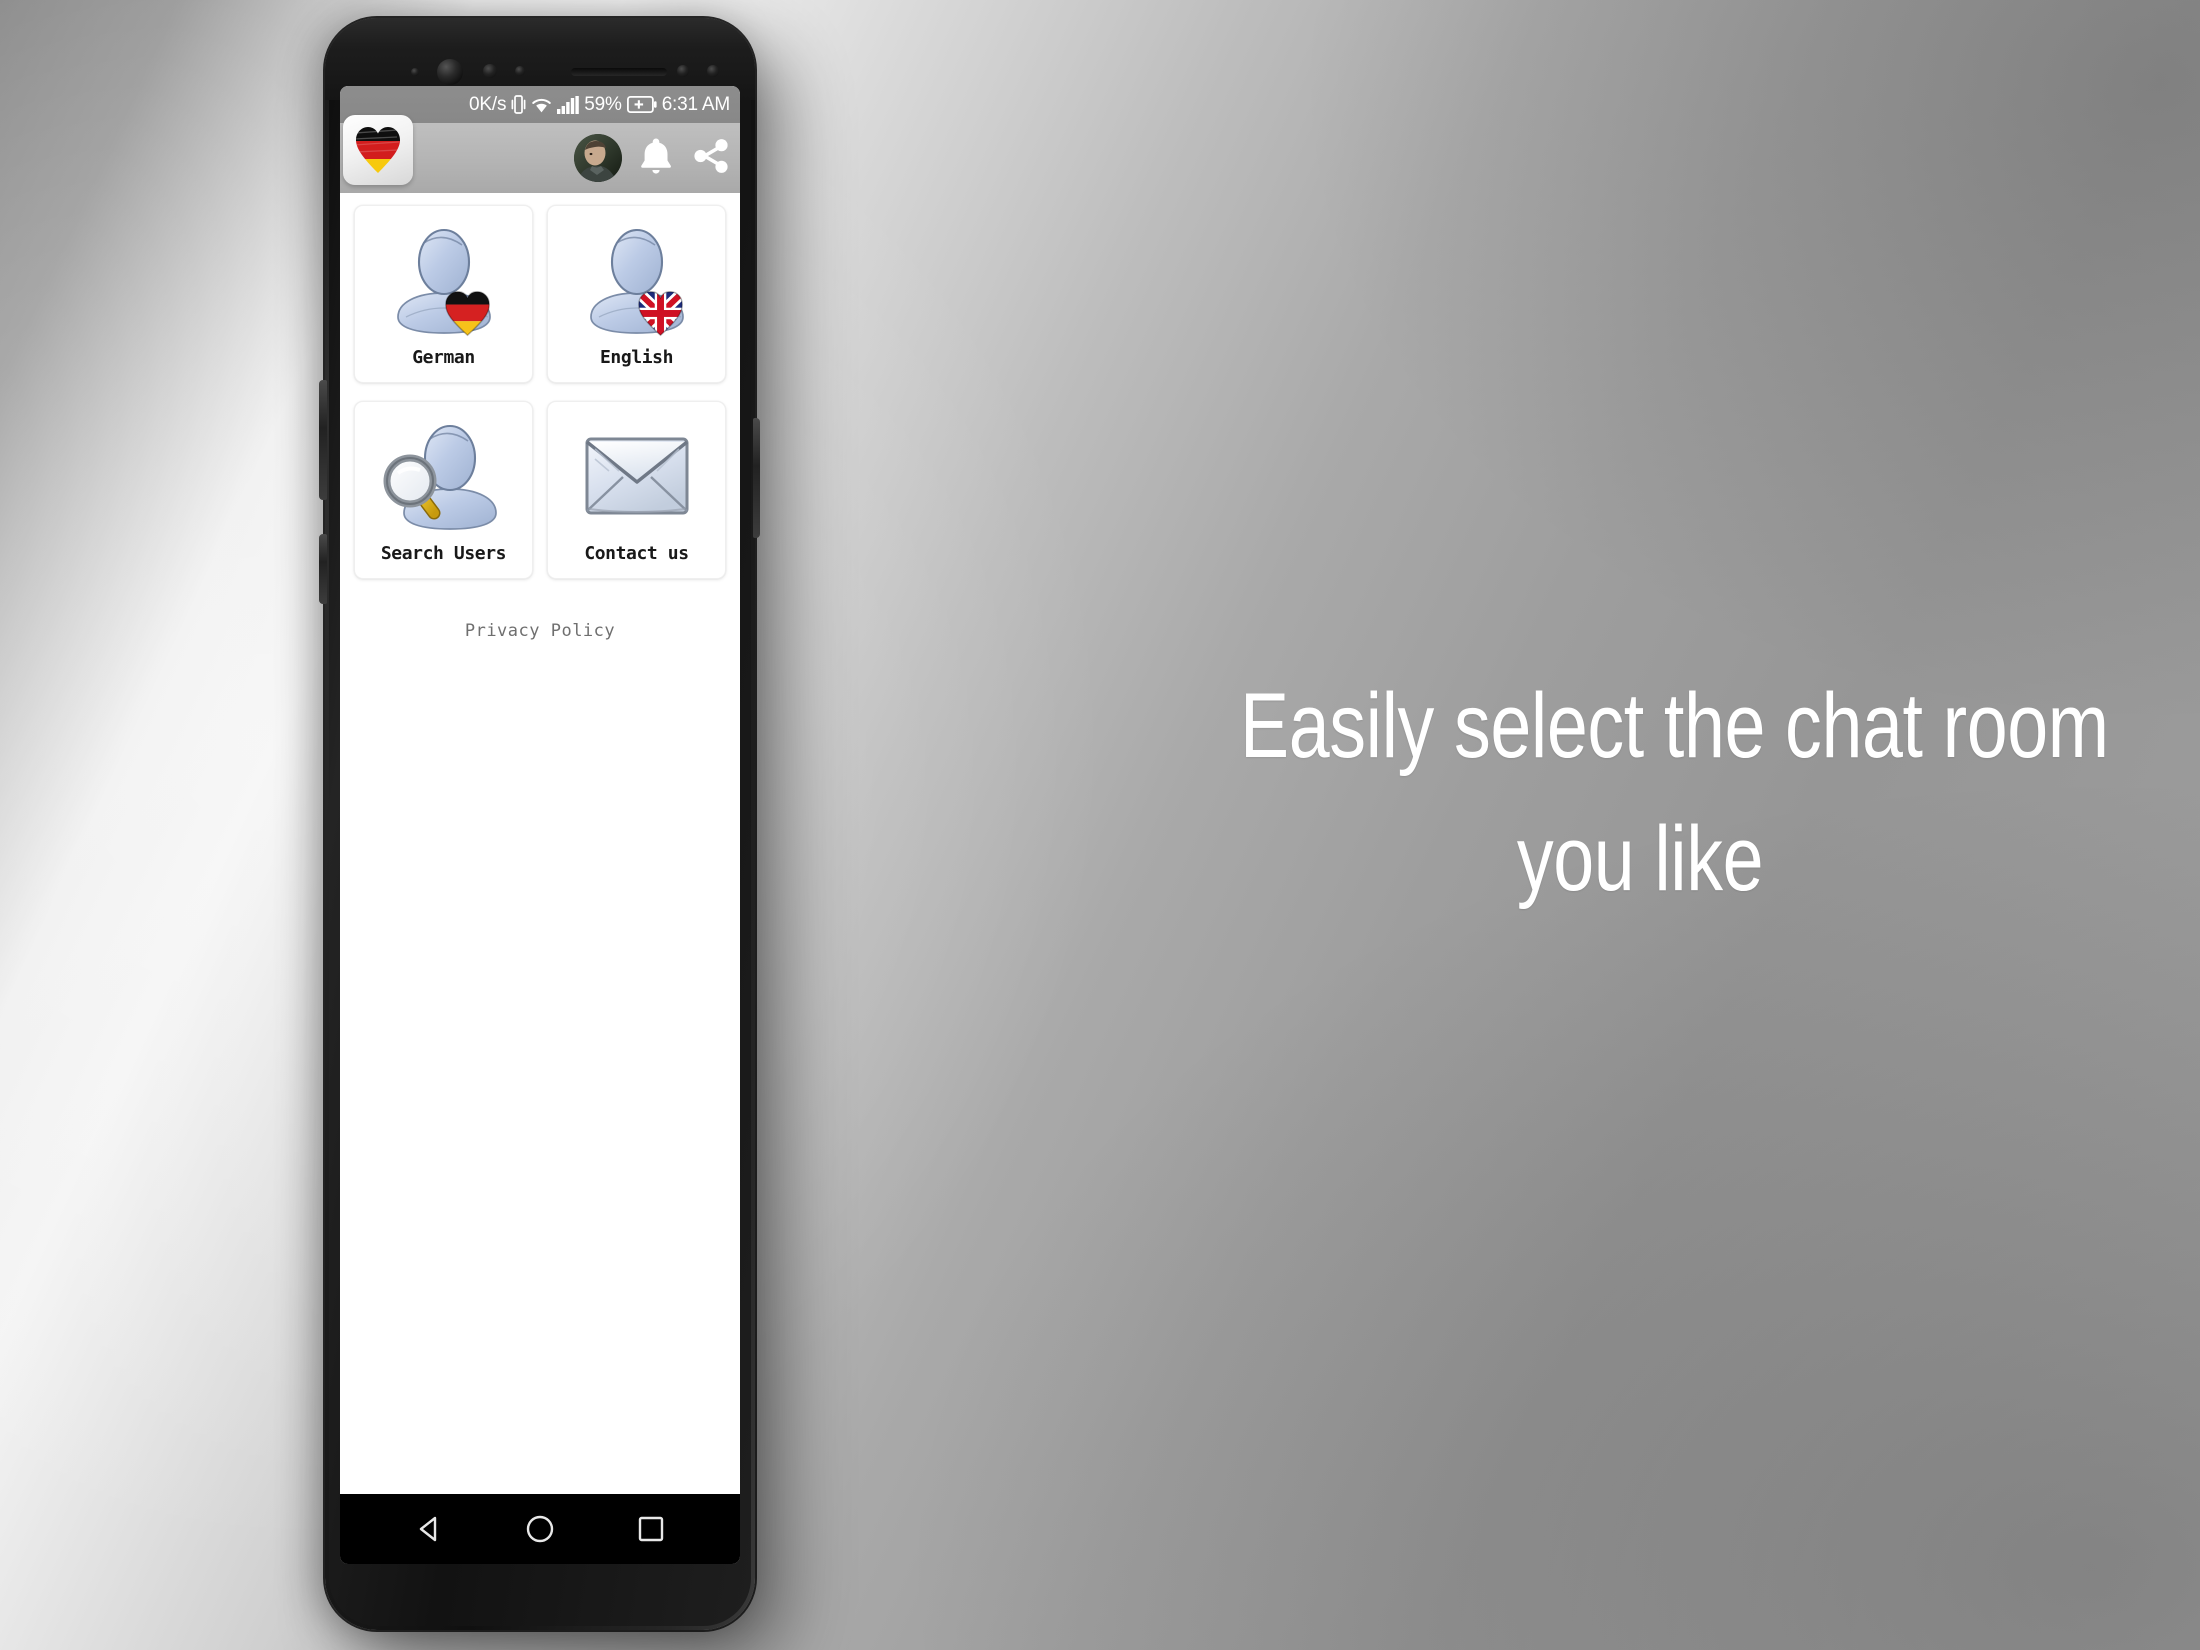 The height and width of the screenshot is (1650, 2200). What do you see at coordinates (641, 104) in the screenshot?
I see `battery-charging-icon` at bounding box center [641, 104].